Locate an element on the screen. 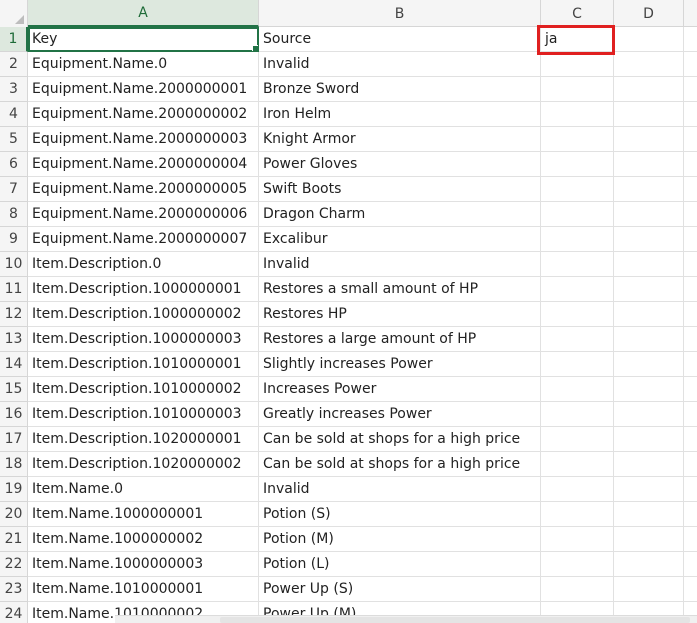  cell-key: Equipment.Name.2000000007 is located at coordinates (143, 239).